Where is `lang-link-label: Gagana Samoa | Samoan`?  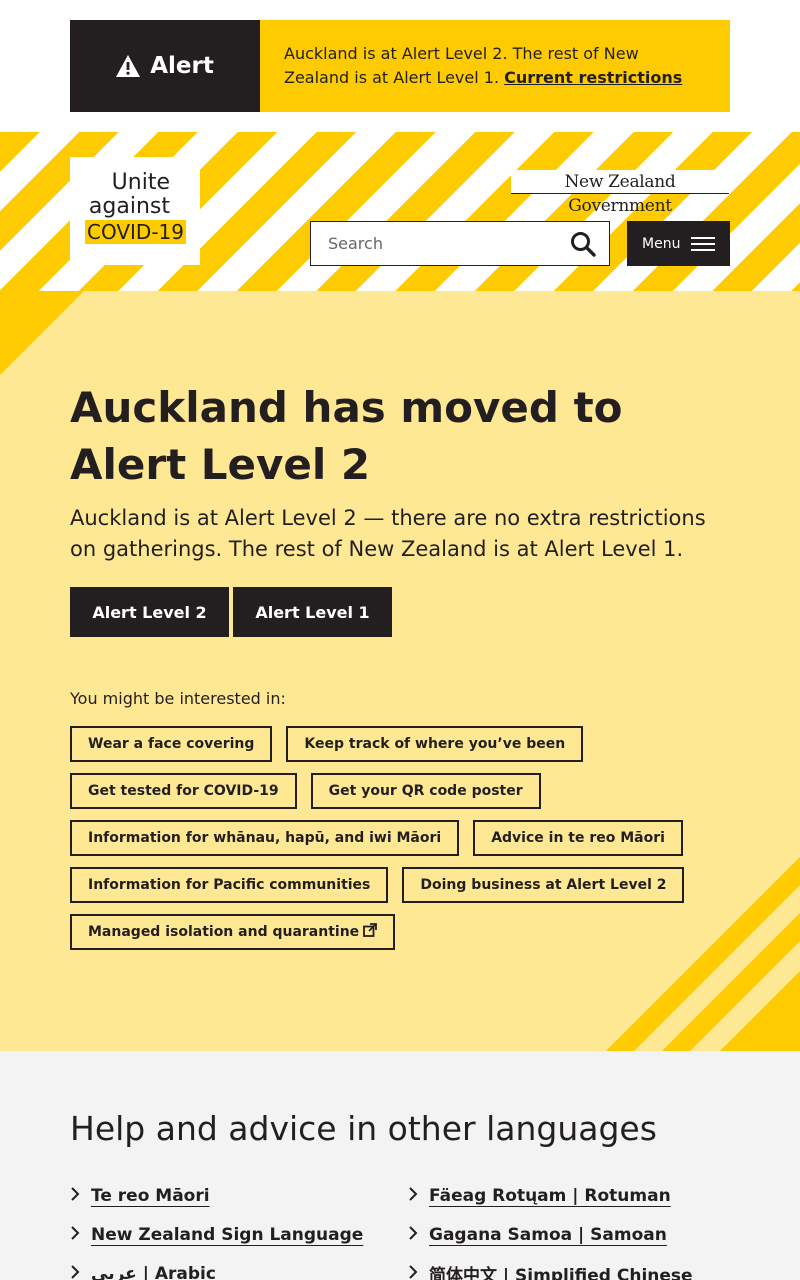 lang-link-label: Gagana Samoa | Samoan is located at coordinates (548, 1234).